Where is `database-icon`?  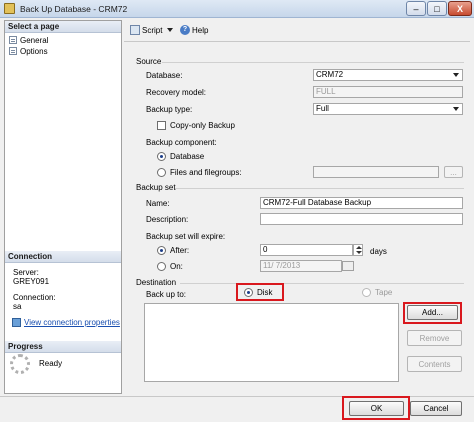
database-icon is located at coordinates (9, 8).